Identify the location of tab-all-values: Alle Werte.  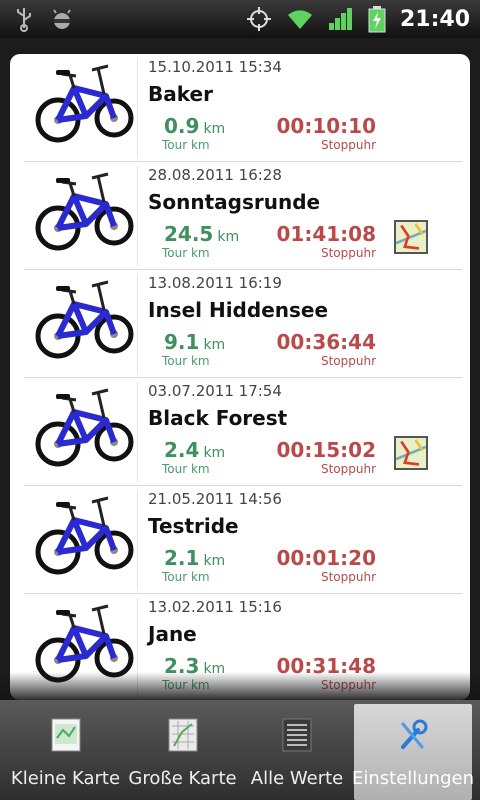
(297, 752).